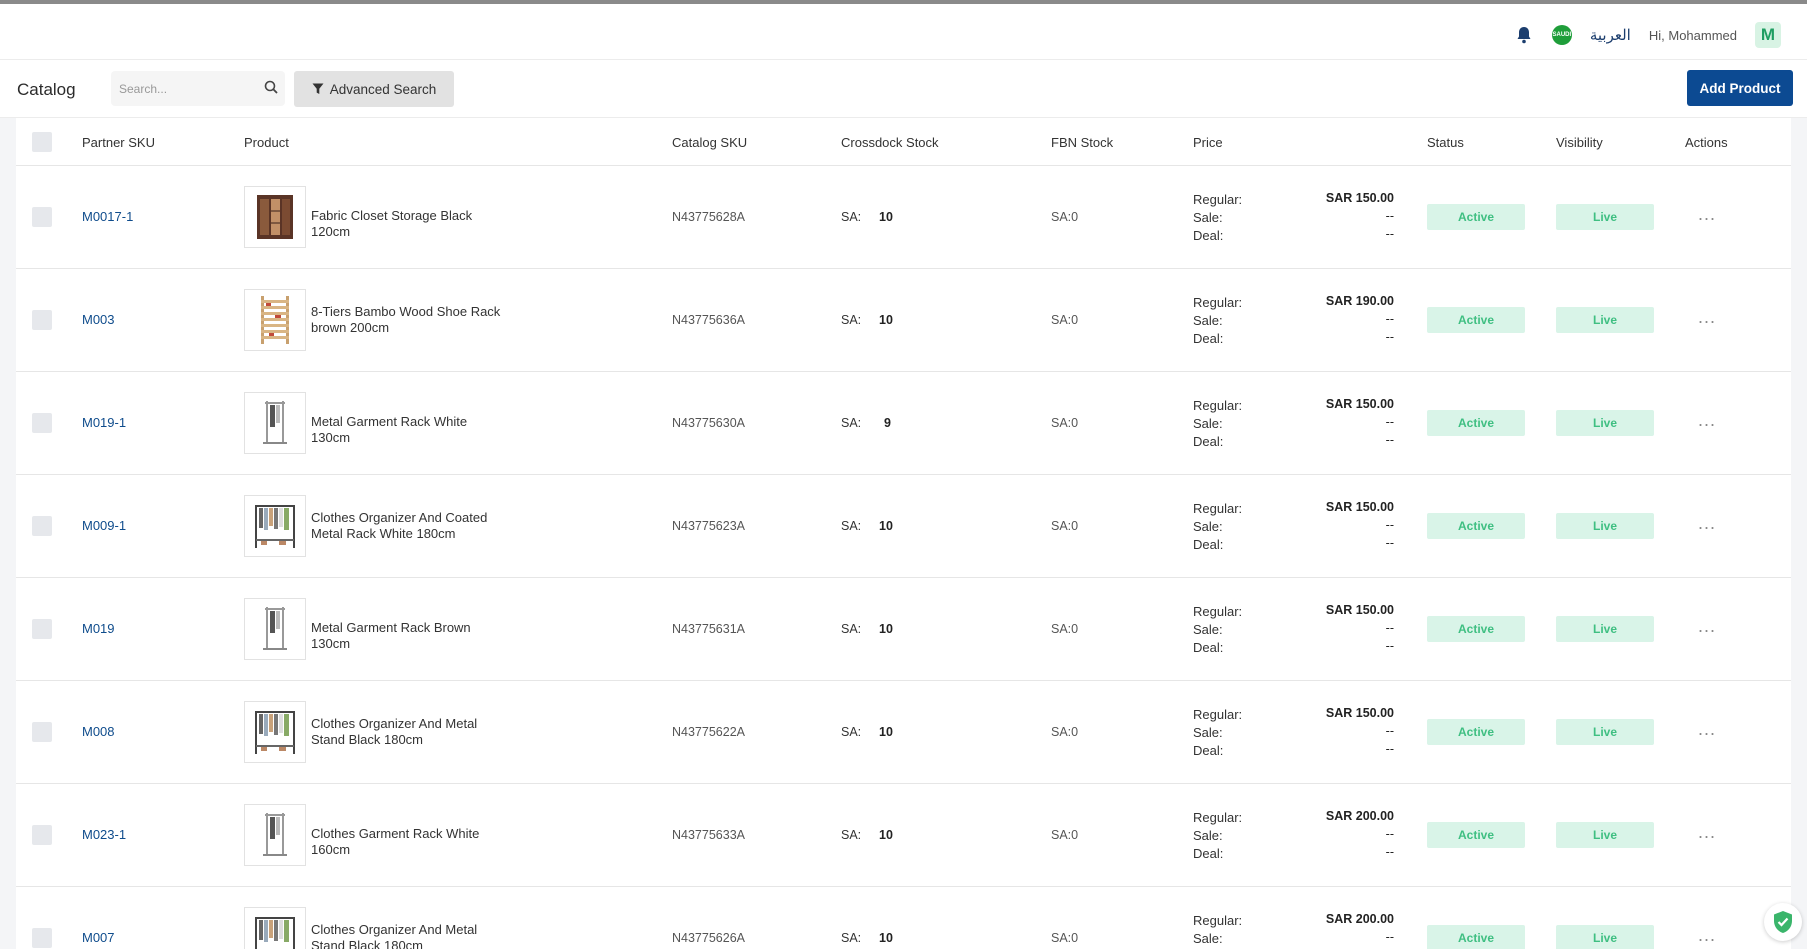 The height and width of the screenshot is (949, 1807). I want to click on search-input, so click(198, 88).